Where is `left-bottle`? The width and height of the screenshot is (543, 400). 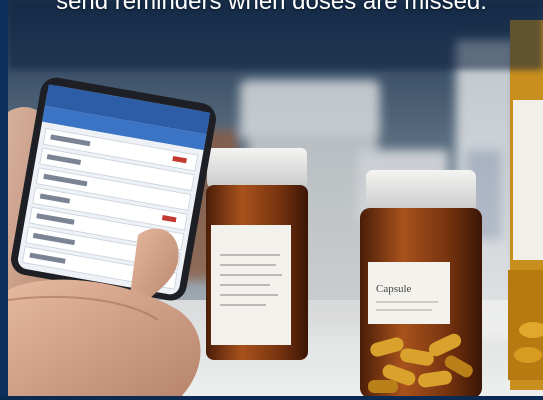
left-bottle is located at coordinates (257, 254).